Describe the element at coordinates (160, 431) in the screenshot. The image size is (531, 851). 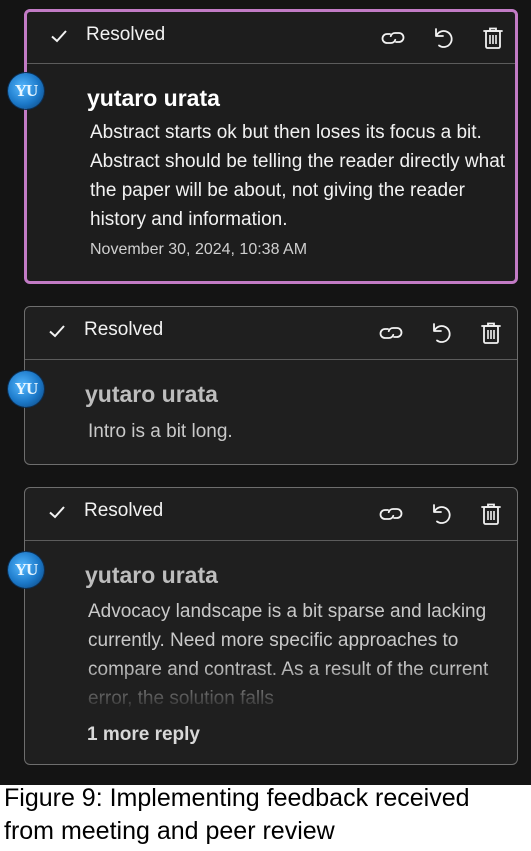
I see `comment-text: Intro is a bit long.` at that location.